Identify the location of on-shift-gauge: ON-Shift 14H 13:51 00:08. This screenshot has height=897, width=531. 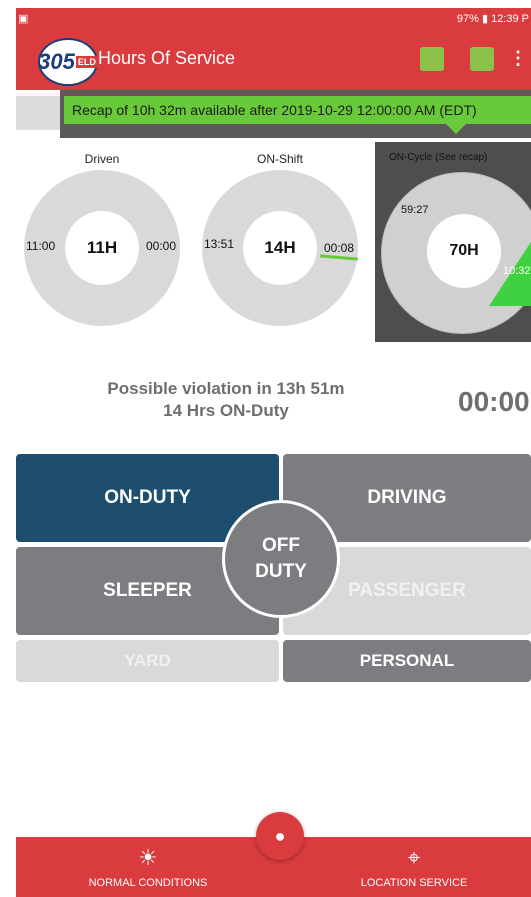
(280, 242).